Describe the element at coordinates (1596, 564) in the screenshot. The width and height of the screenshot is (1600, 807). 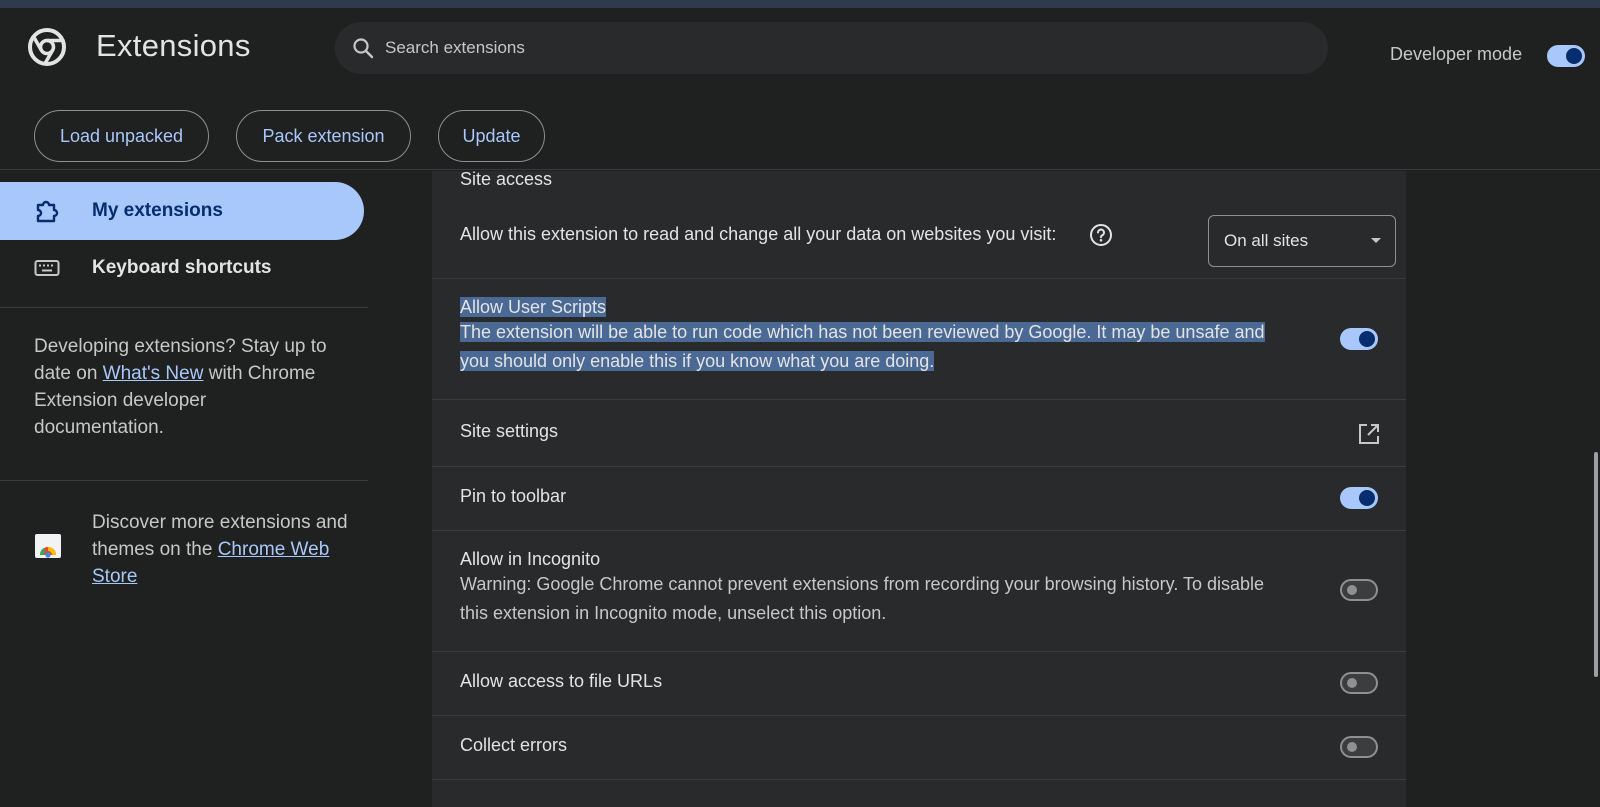
I see `page-scrollbar` at that location.